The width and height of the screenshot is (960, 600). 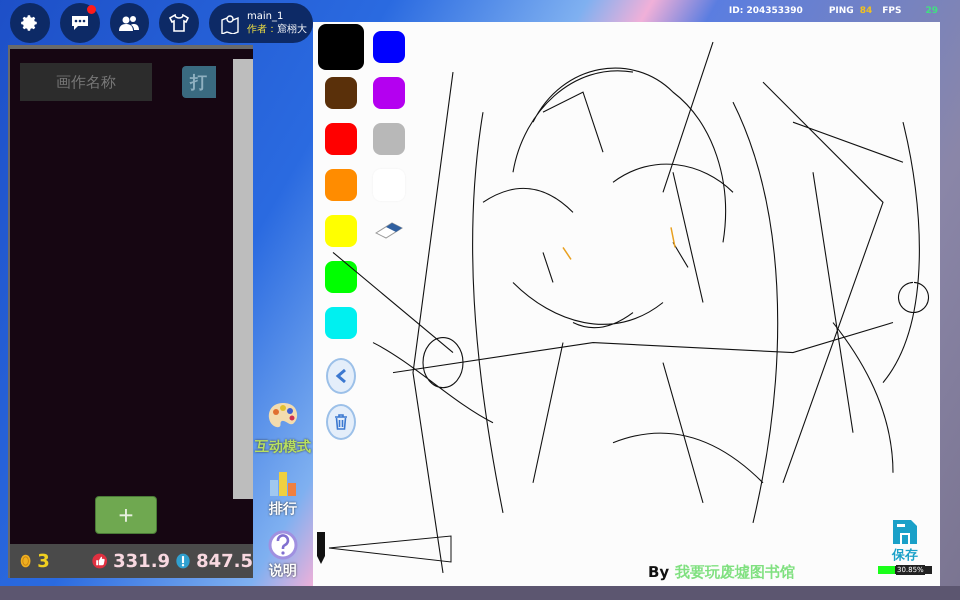 I want to click on save-button: 保存, so click(x=905, y=541).